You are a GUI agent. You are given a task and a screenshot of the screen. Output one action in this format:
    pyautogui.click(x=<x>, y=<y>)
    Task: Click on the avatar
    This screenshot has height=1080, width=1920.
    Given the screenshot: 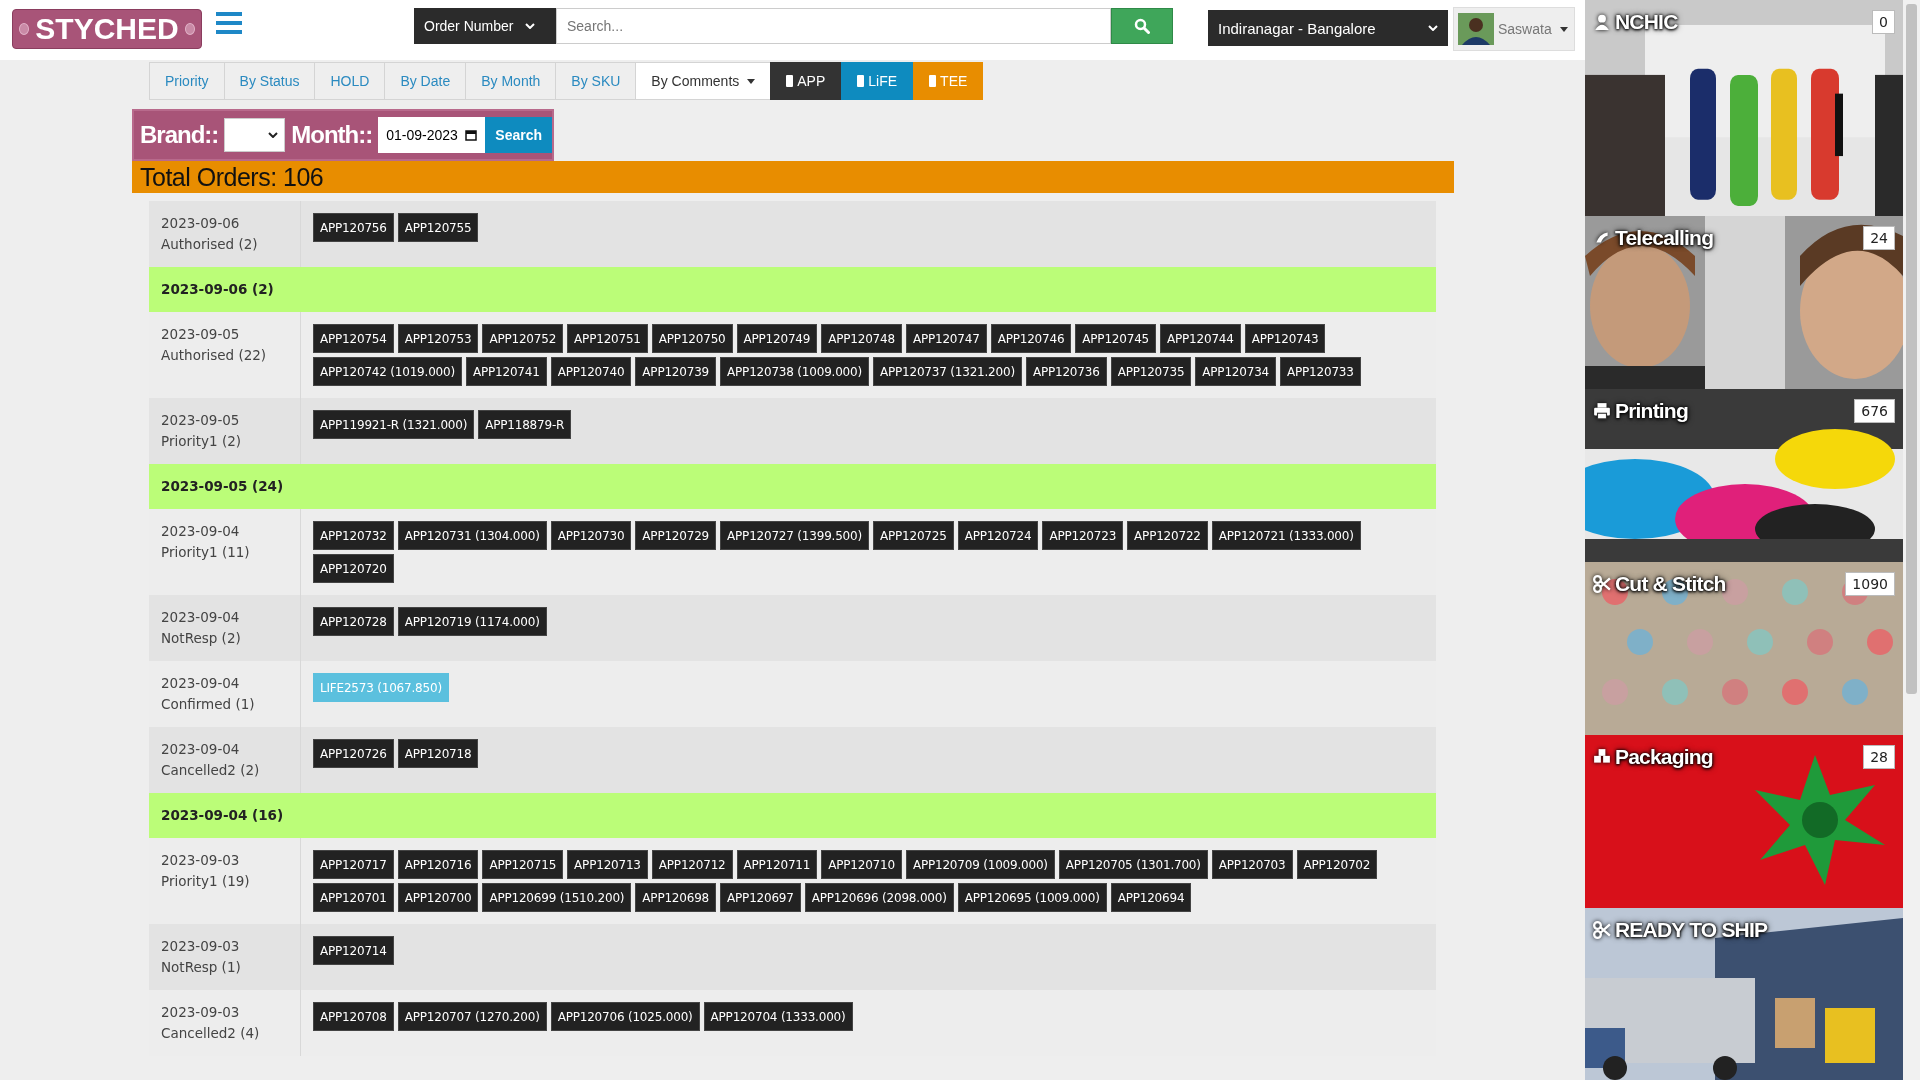 What is the action you would take?
    pyautogui.click(x=1476, y=29)
    